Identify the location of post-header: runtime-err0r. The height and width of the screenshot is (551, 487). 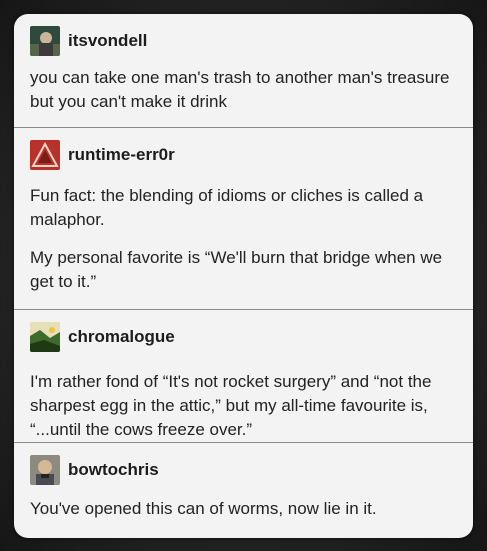
(102, 155).